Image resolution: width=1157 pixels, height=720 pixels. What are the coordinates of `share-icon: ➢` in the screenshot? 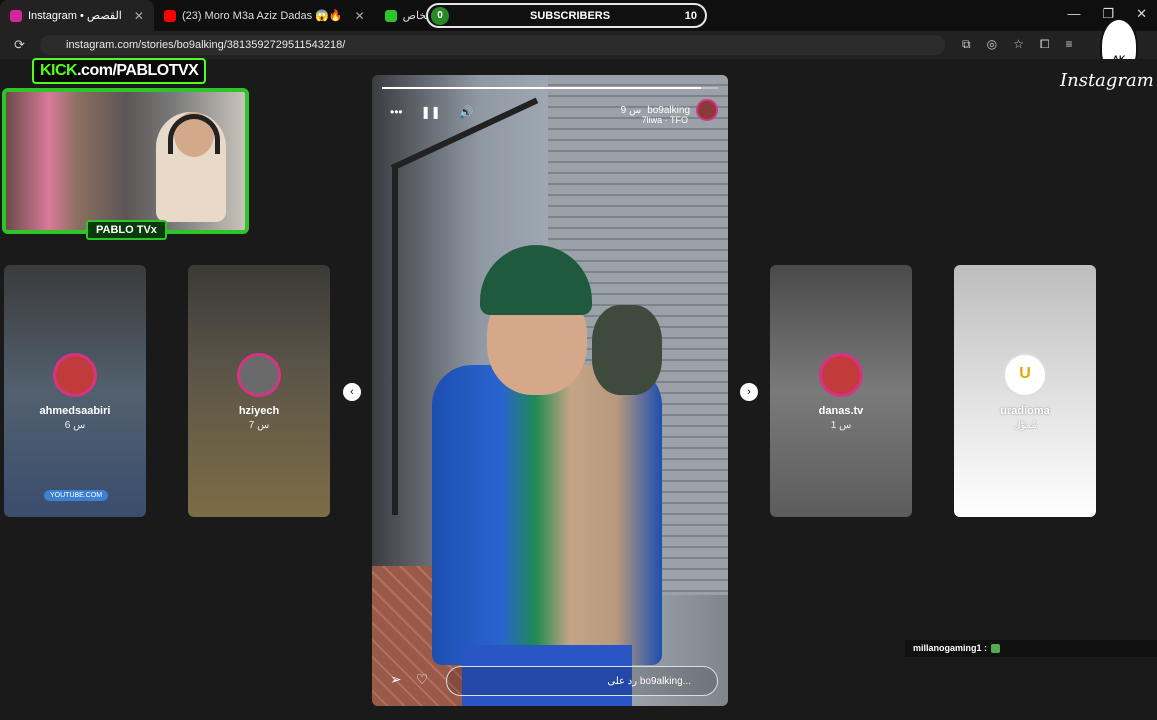 It's located at (396, 679).